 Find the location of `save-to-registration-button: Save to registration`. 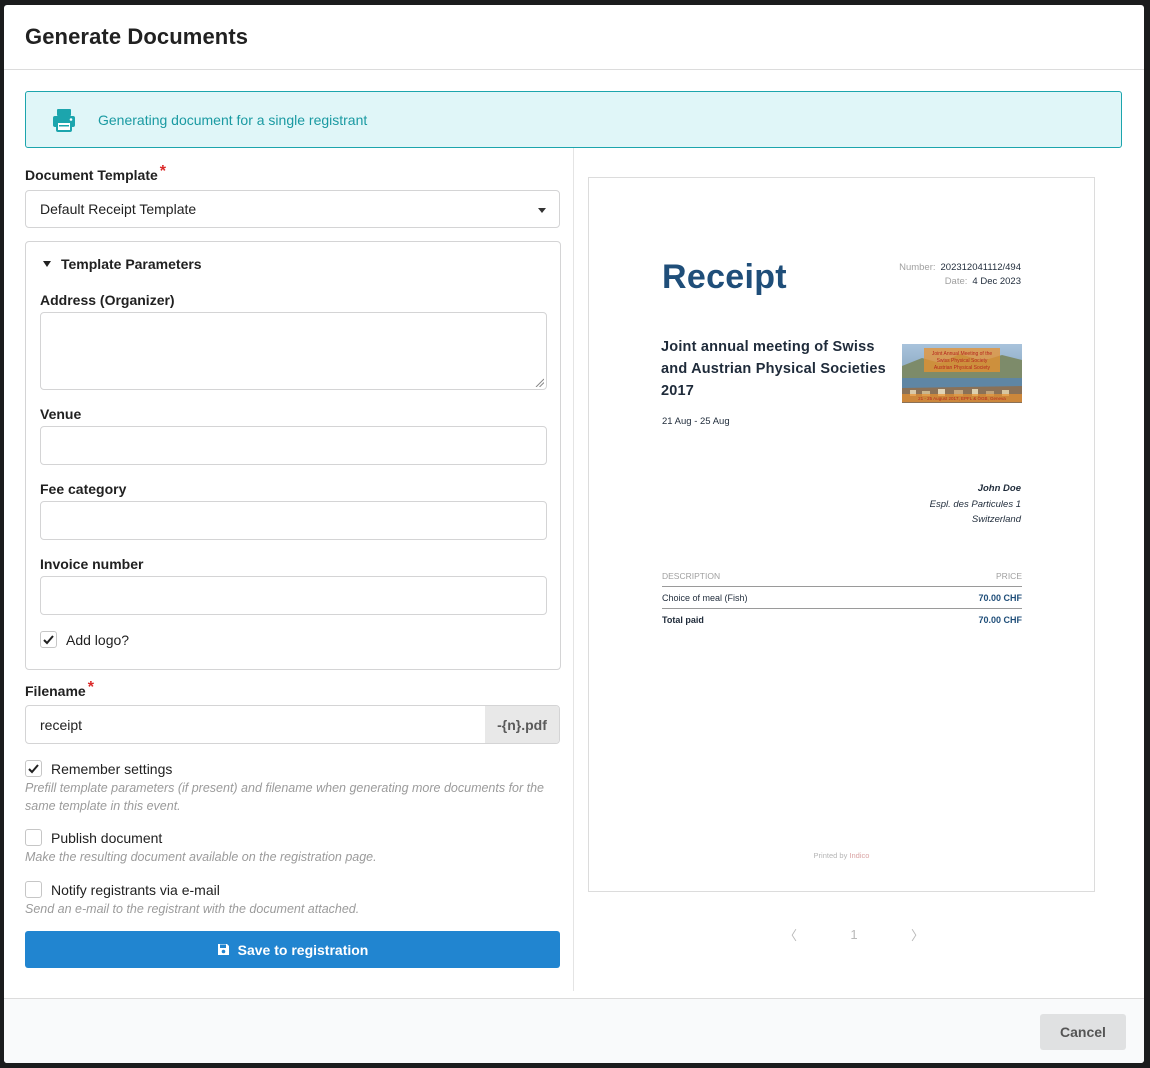

save-to-registration-button: Save to registration is located at coordinates (292, 949).